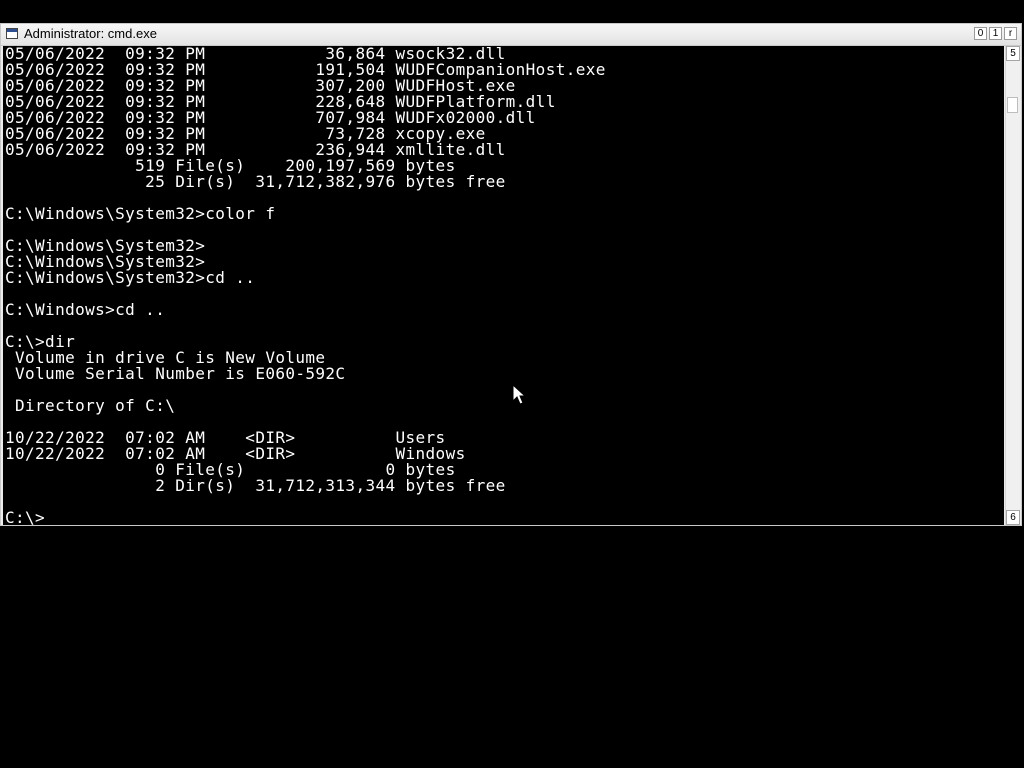 The image size is (1024, 768). Describe the element at coordinates (130, 277) in the screenshot. I see `console-line: C:\Windows\System32>cd ..` at that location.